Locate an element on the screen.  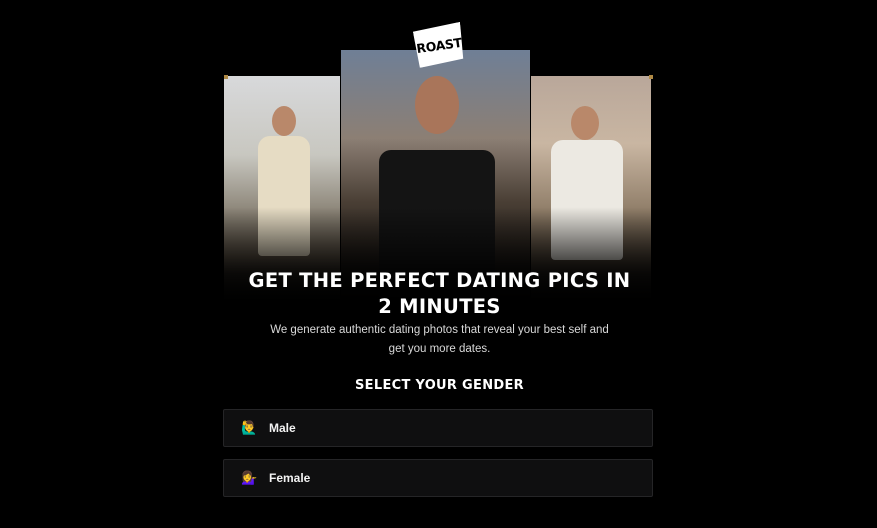
gender-section-label: SELECT YOUR GENDER is located at coordinates (439, 385).